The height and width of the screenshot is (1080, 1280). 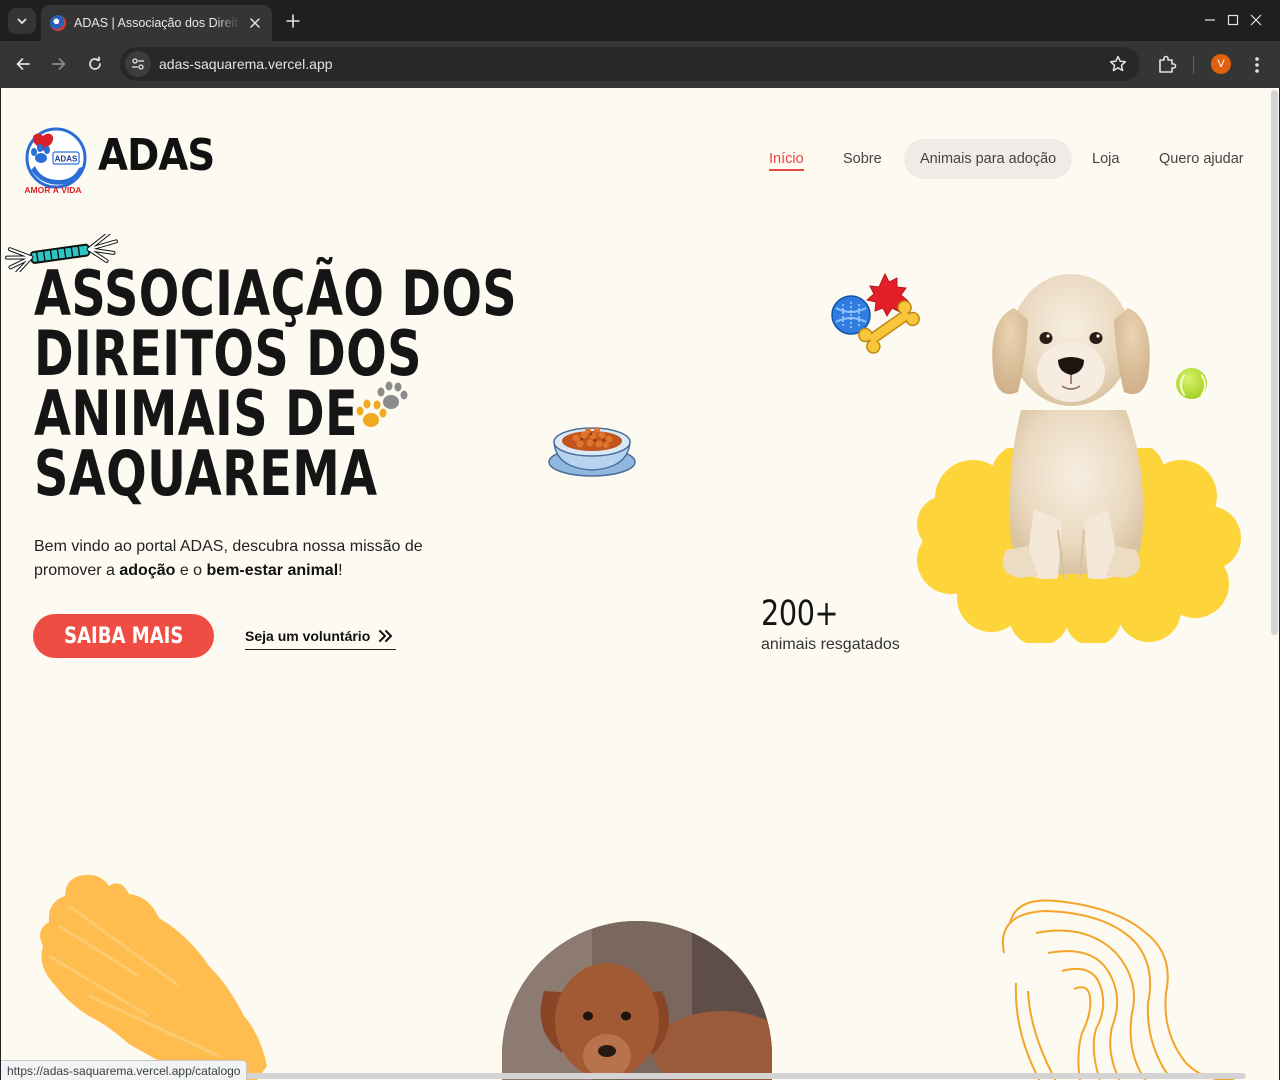 I want to click on nav-item-animais: Animais para adoção, so click(x=988, y=159).